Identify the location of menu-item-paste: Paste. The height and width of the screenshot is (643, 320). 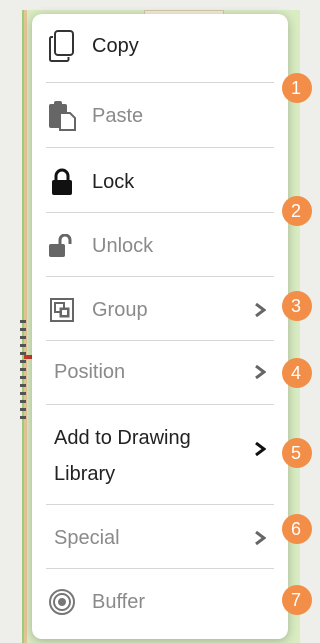
(160, 116).